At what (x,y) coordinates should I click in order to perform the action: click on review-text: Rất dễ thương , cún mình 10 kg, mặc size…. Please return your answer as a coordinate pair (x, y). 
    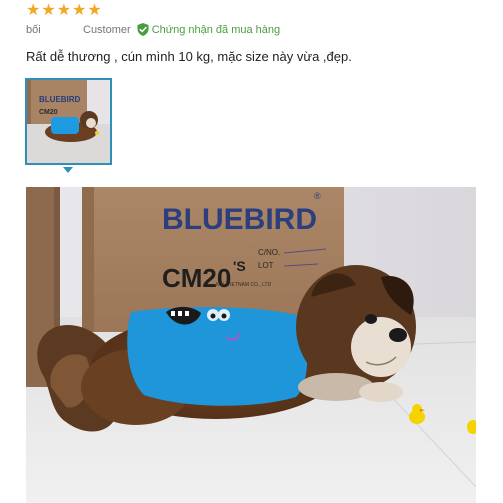
    Looking at the image, I should click on (189, 56).